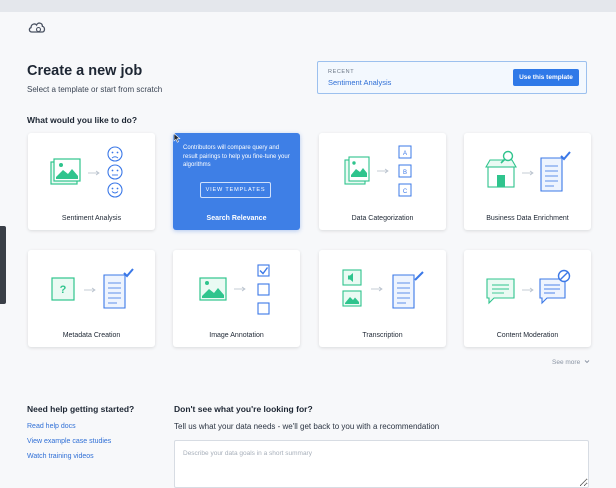 This screenshot has width=616, height=488. What do you see at coordinates (3, 265) in the screenshot?
I see `side-feedback-tab` at bounding box center [3, 265].